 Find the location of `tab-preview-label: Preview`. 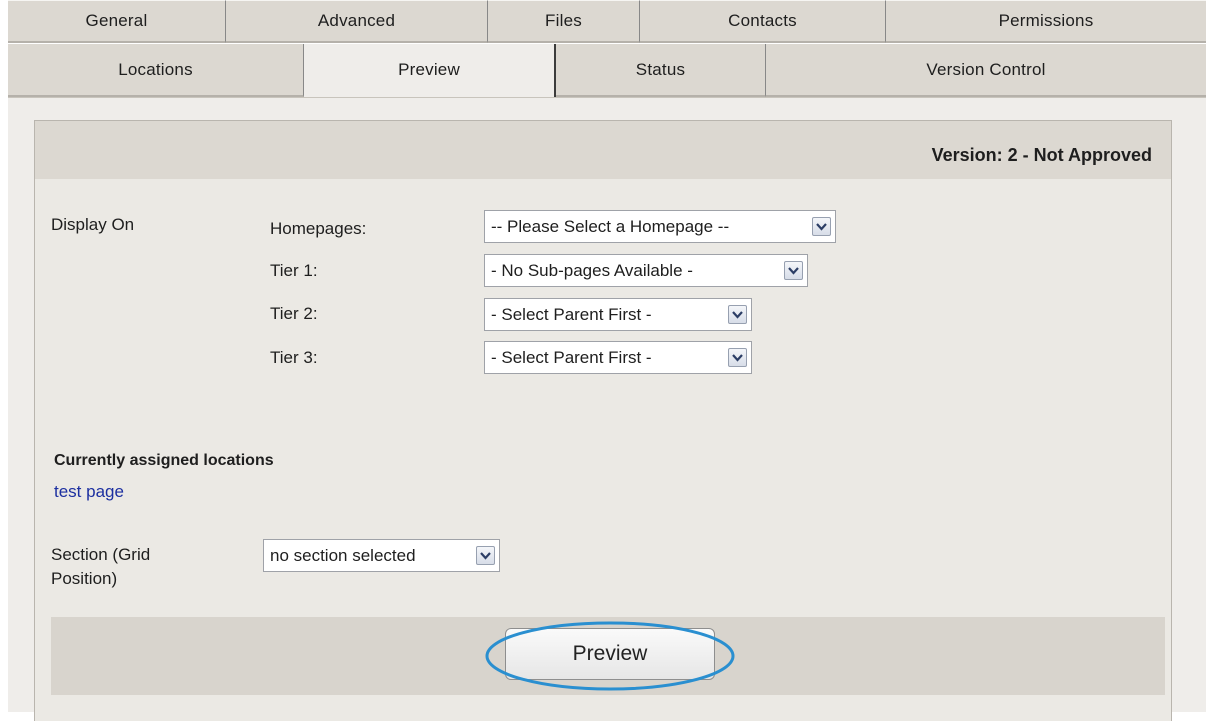

tab-preview-label: Preview is located at coordinates (429, 69).